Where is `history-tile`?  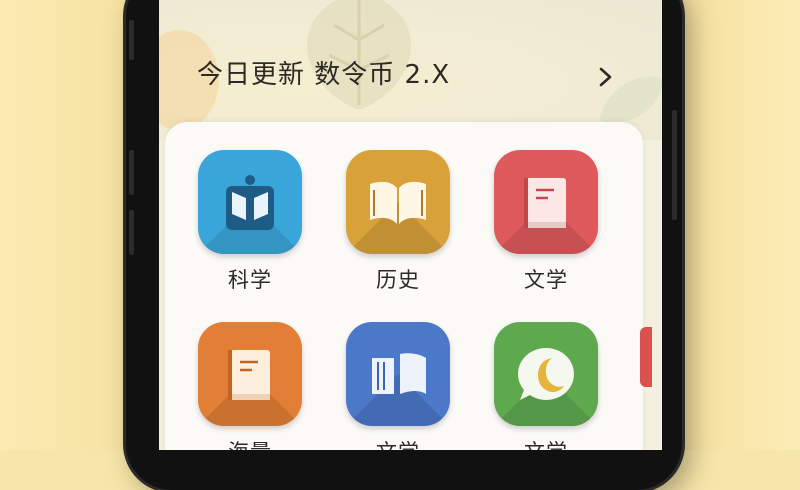 history-tile is located at coordinates (398, 202).